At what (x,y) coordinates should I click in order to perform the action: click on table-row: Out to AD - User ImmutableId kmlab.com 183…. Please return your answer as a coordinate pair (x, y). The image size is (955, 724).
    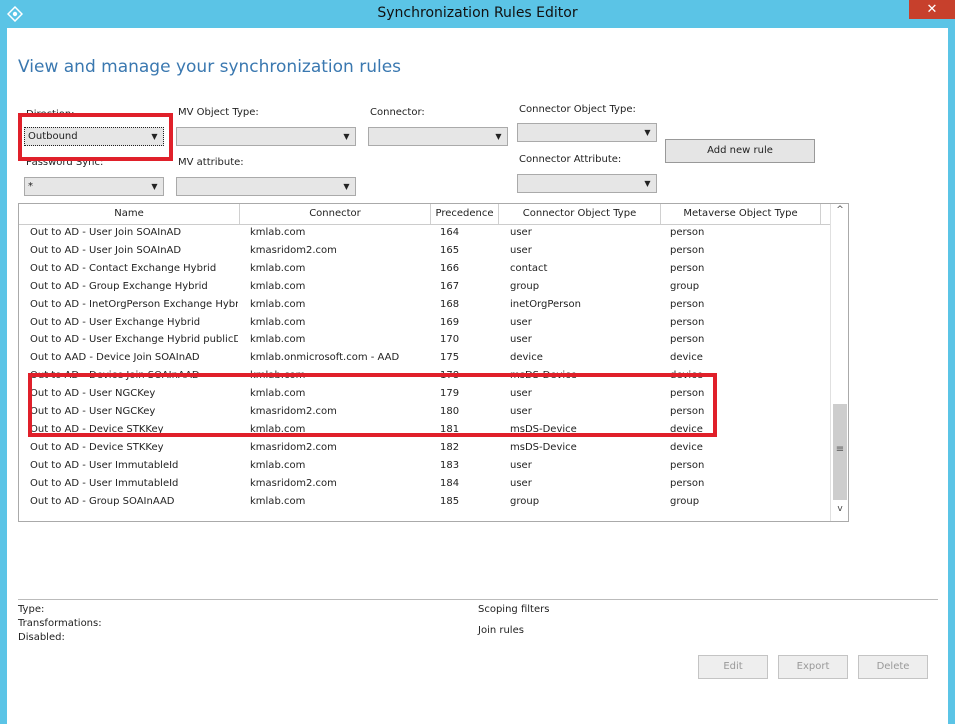
    Looking at the image, I should click on (424, 467).